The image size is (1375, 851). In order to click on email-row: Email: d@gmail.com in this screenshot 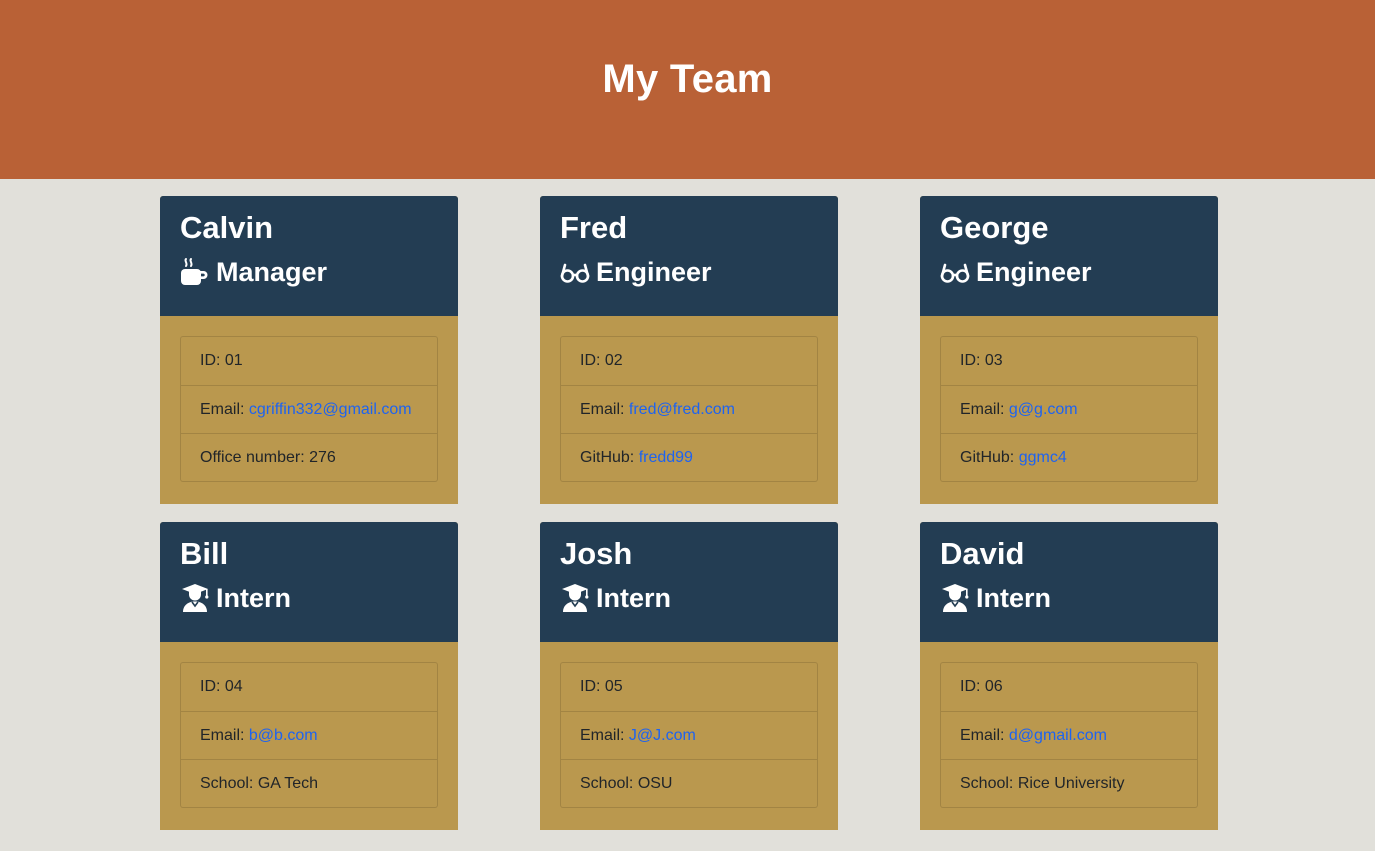, I will do `click(1069, 735)`.